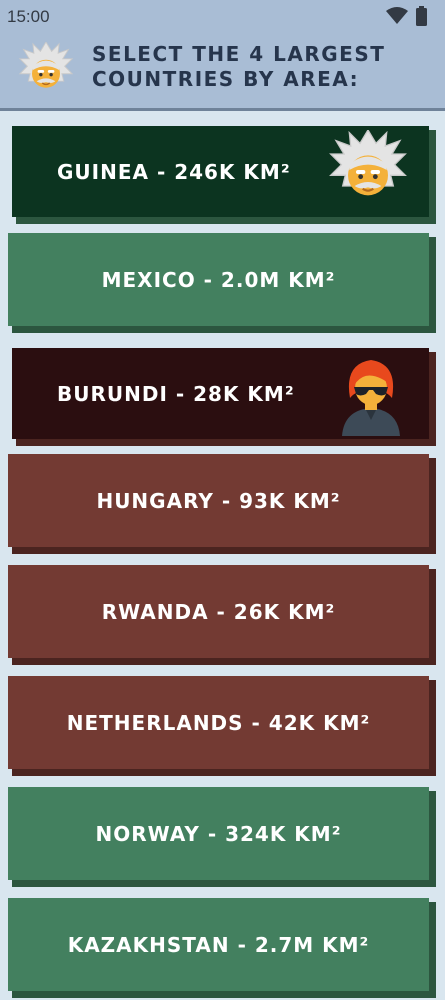 This screenshot has width=445, height=1000. I want to click on answer-option: Kazakhstan - 2.7M km², so click(222, 948).